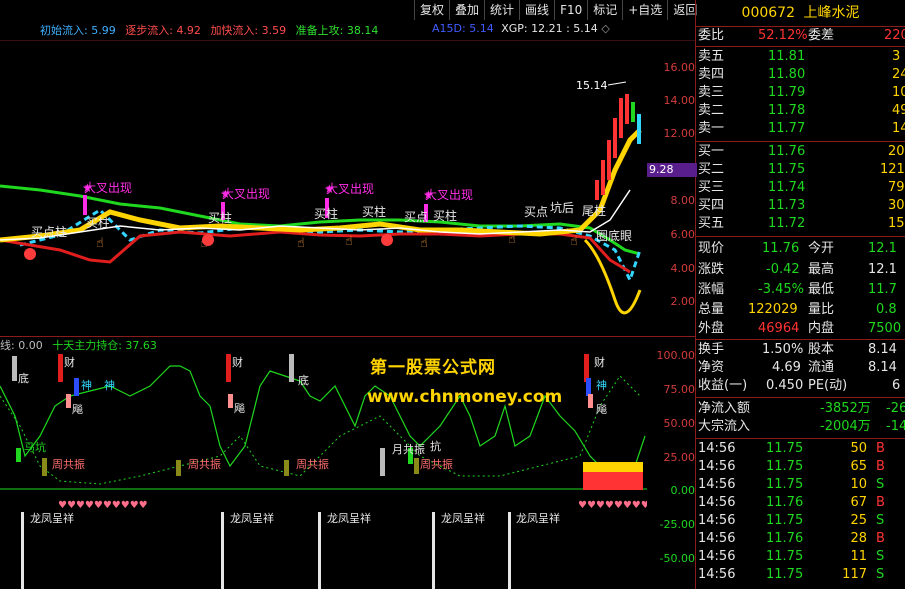  Describe the element at coordinates (286, 468) in the screenshot. I see `zhougongzhen-block` at that location.